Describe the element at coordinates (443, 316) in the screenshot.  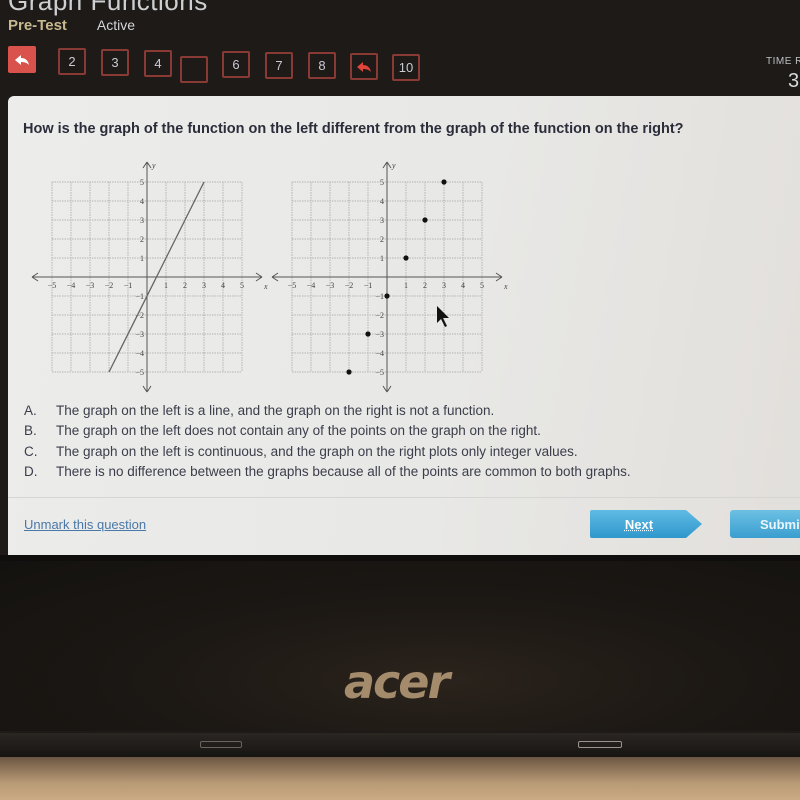
I see `mouse-cursor-icon` at that location.